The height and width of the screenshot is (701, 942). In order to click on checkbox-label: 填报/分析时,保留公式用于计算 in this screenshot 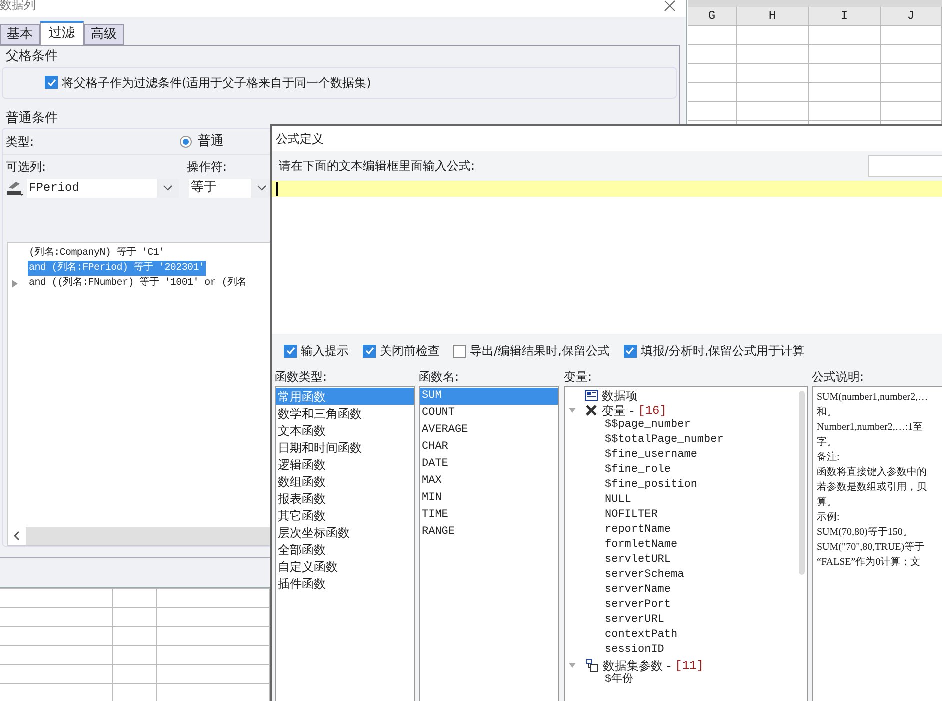, I will do `click(722, 351)`.